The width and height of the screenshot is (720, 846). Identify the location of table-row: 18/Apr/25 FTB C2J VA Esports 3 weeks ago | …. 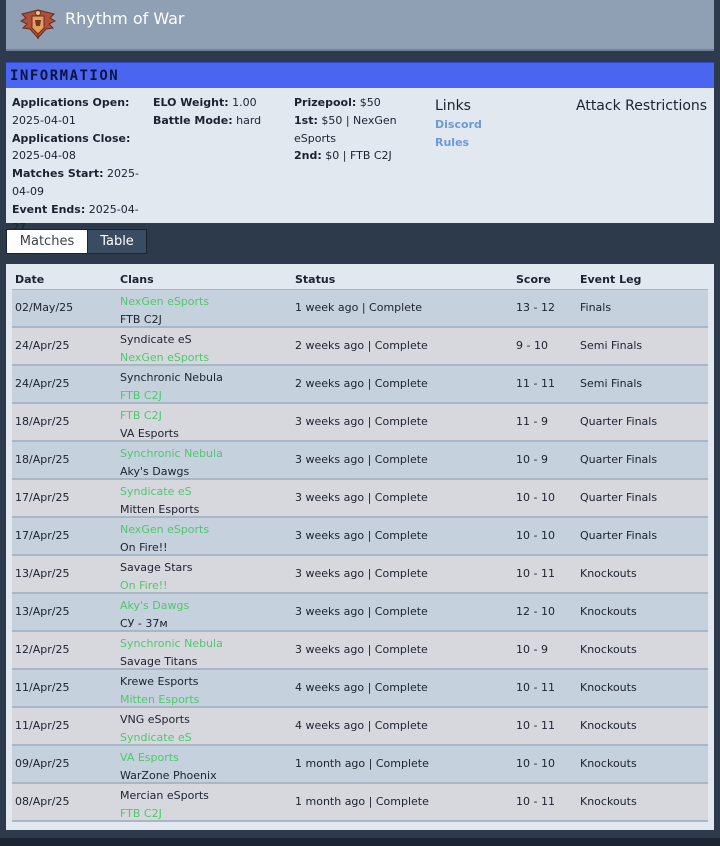
(360, 423).